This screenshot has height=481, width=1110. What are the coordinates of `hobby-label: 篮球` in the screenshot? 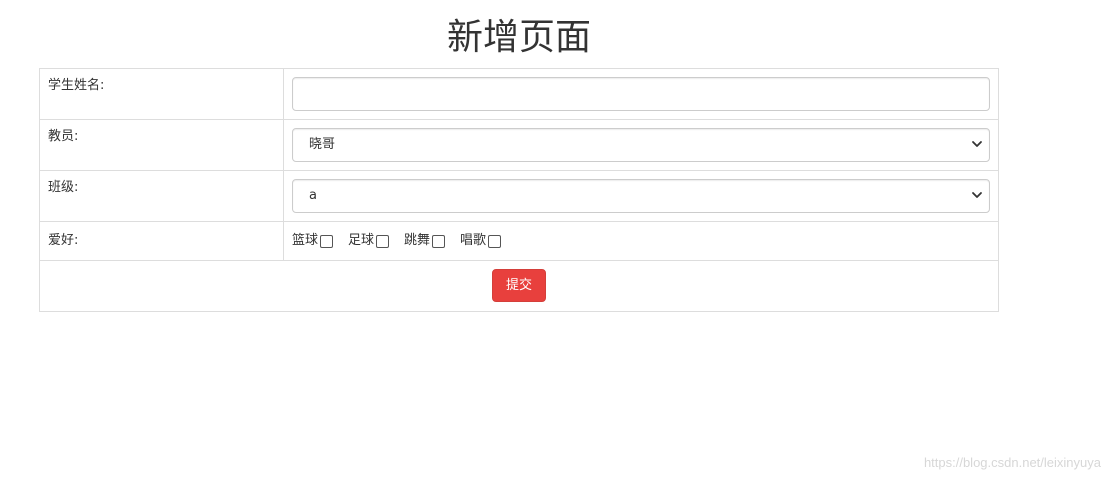 It's located at (305, 240).